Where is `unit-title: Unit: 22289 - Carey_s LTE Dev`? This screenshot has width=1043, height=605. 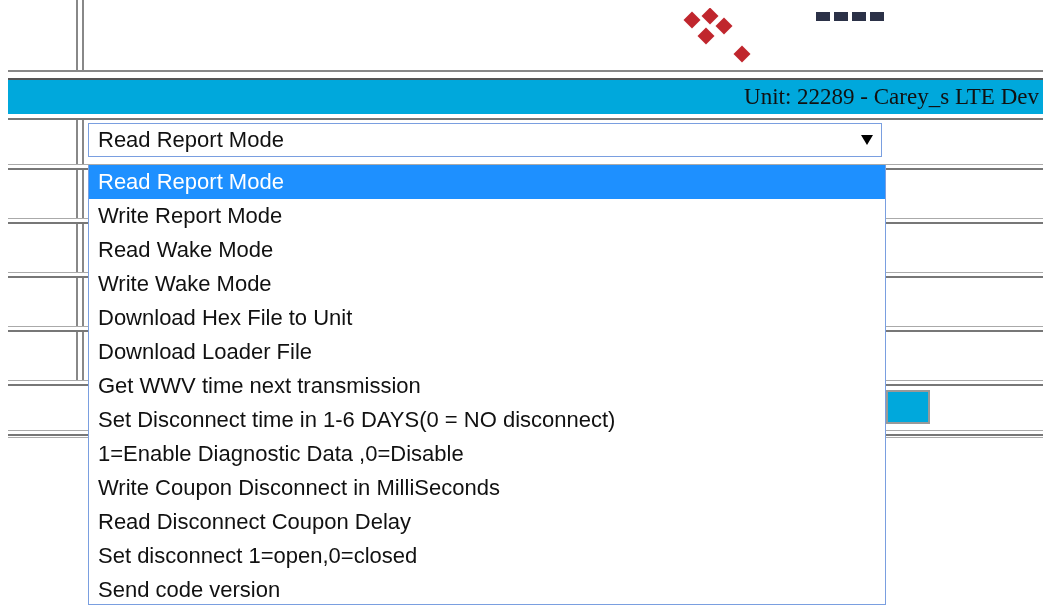 unit-title: Unit: 22289 - Carey_s LTE Dev is located at coordinates (892, 97).